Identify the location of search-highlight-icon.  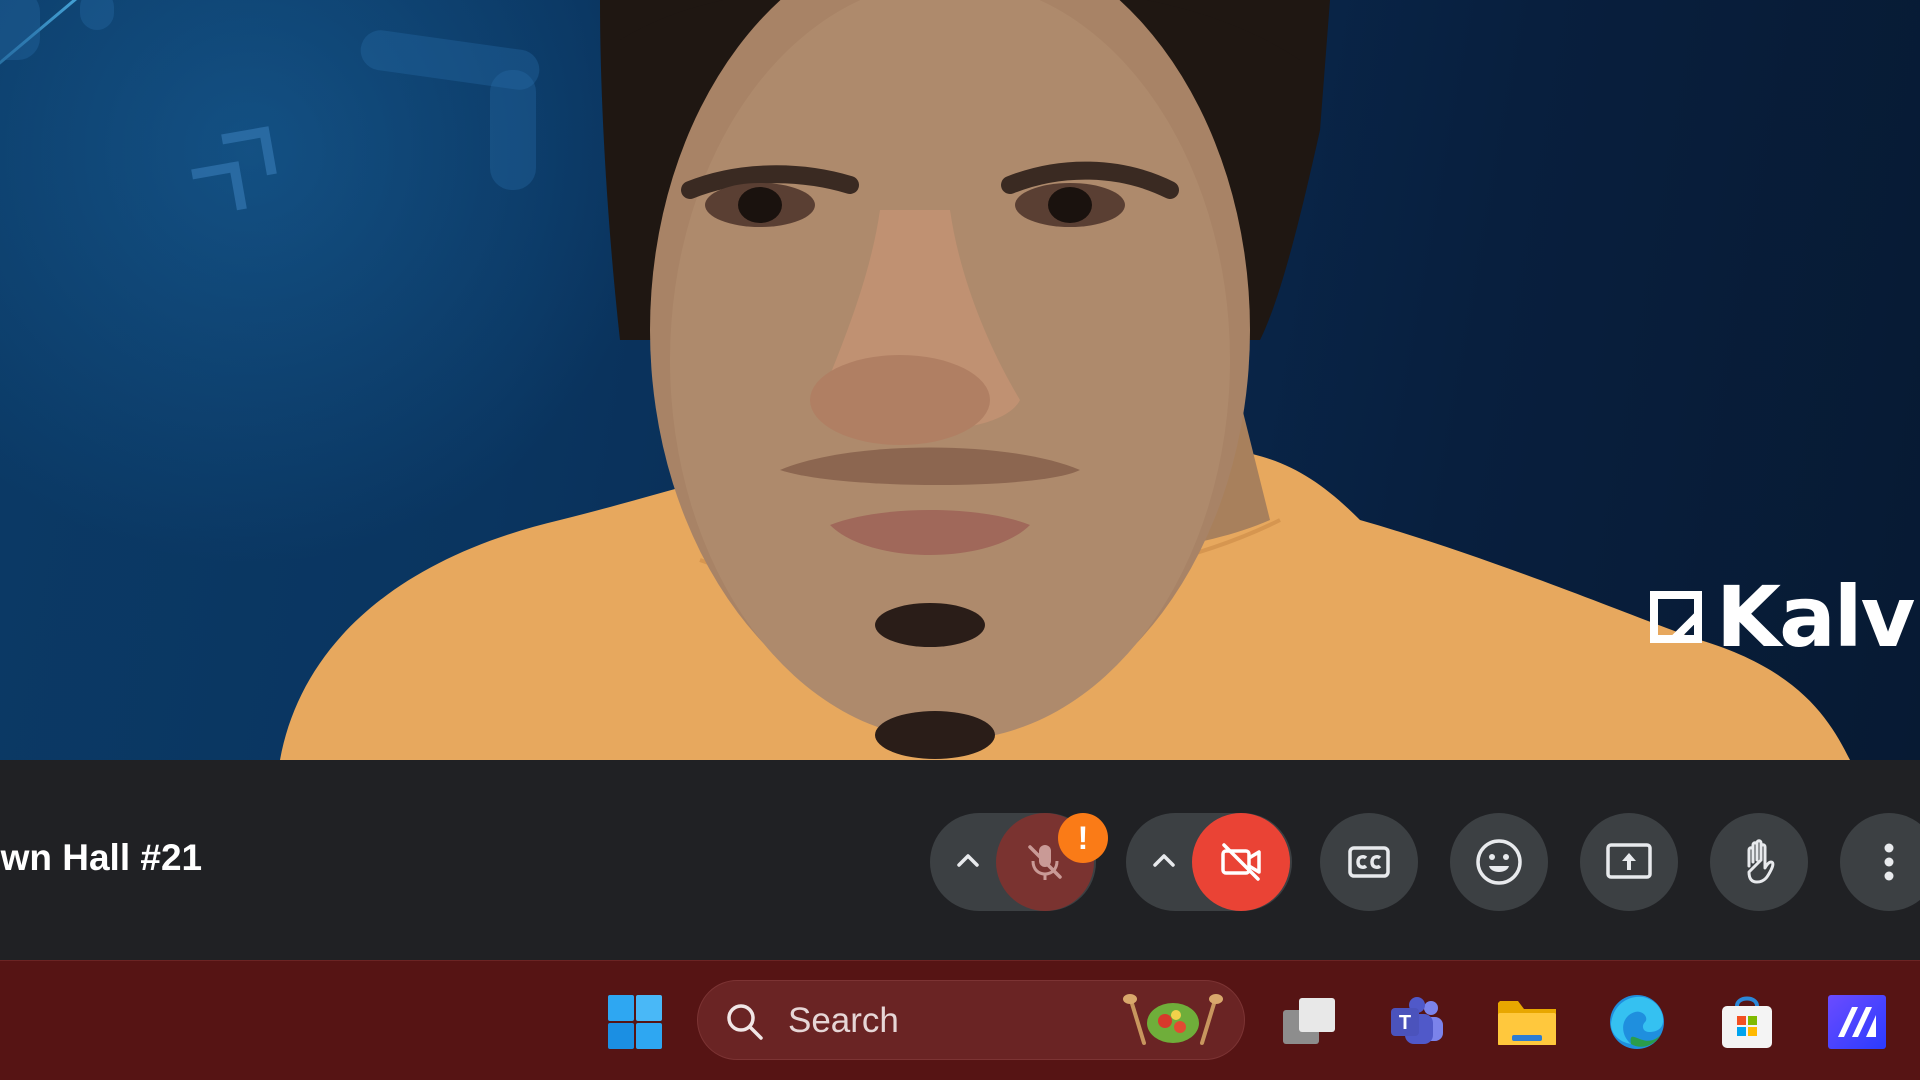
(1173, 1019).